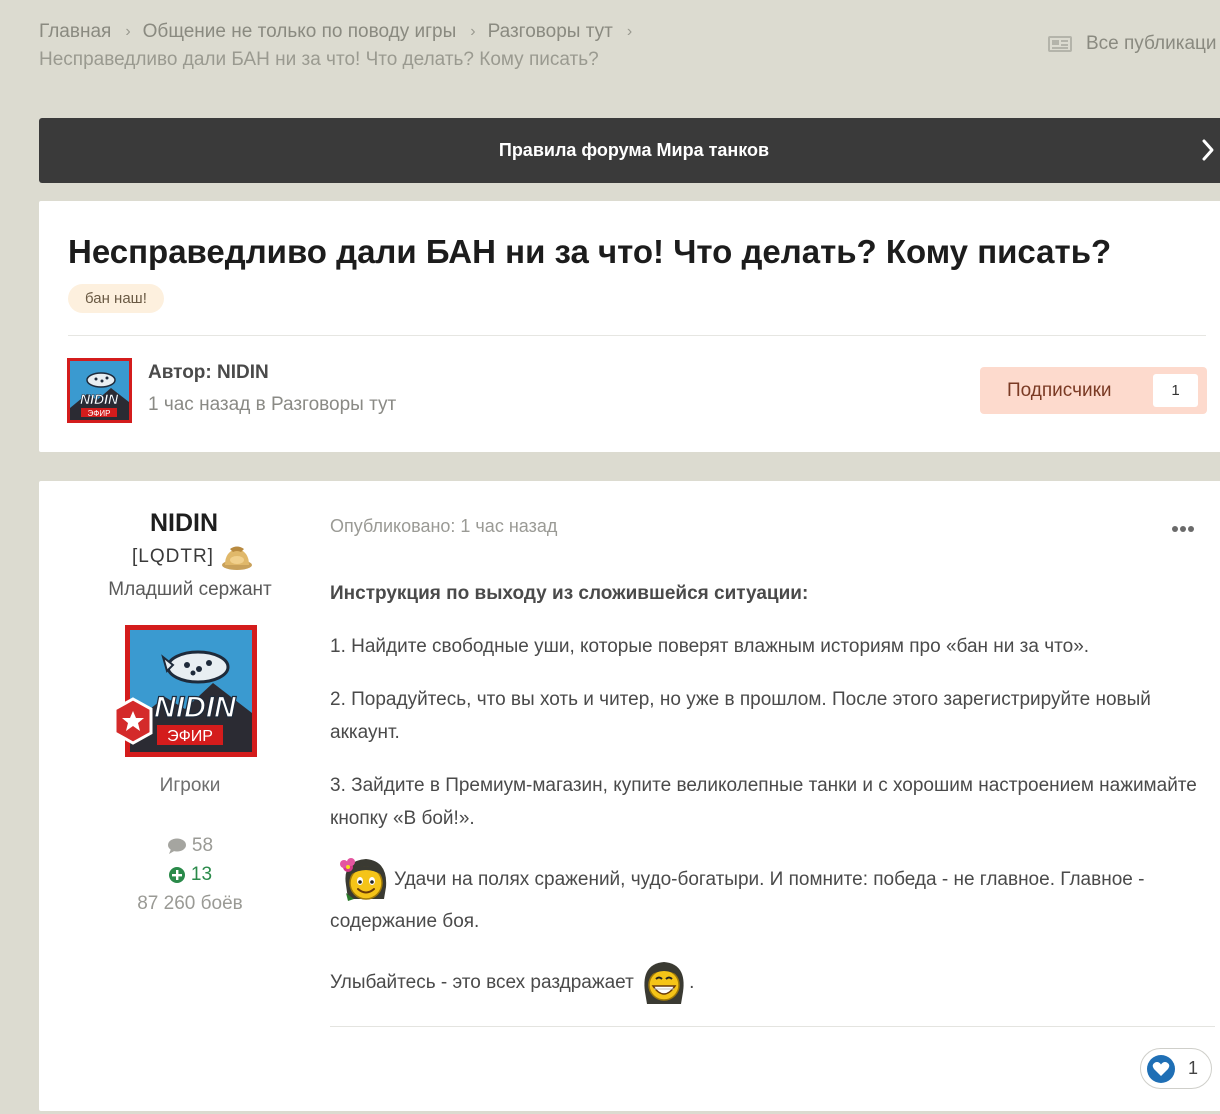 The image size is (1220, 1114). What do you see at coordinates (176, 846) in the screenshot?
I see `comment-icon` at bounding box center [176, 846].